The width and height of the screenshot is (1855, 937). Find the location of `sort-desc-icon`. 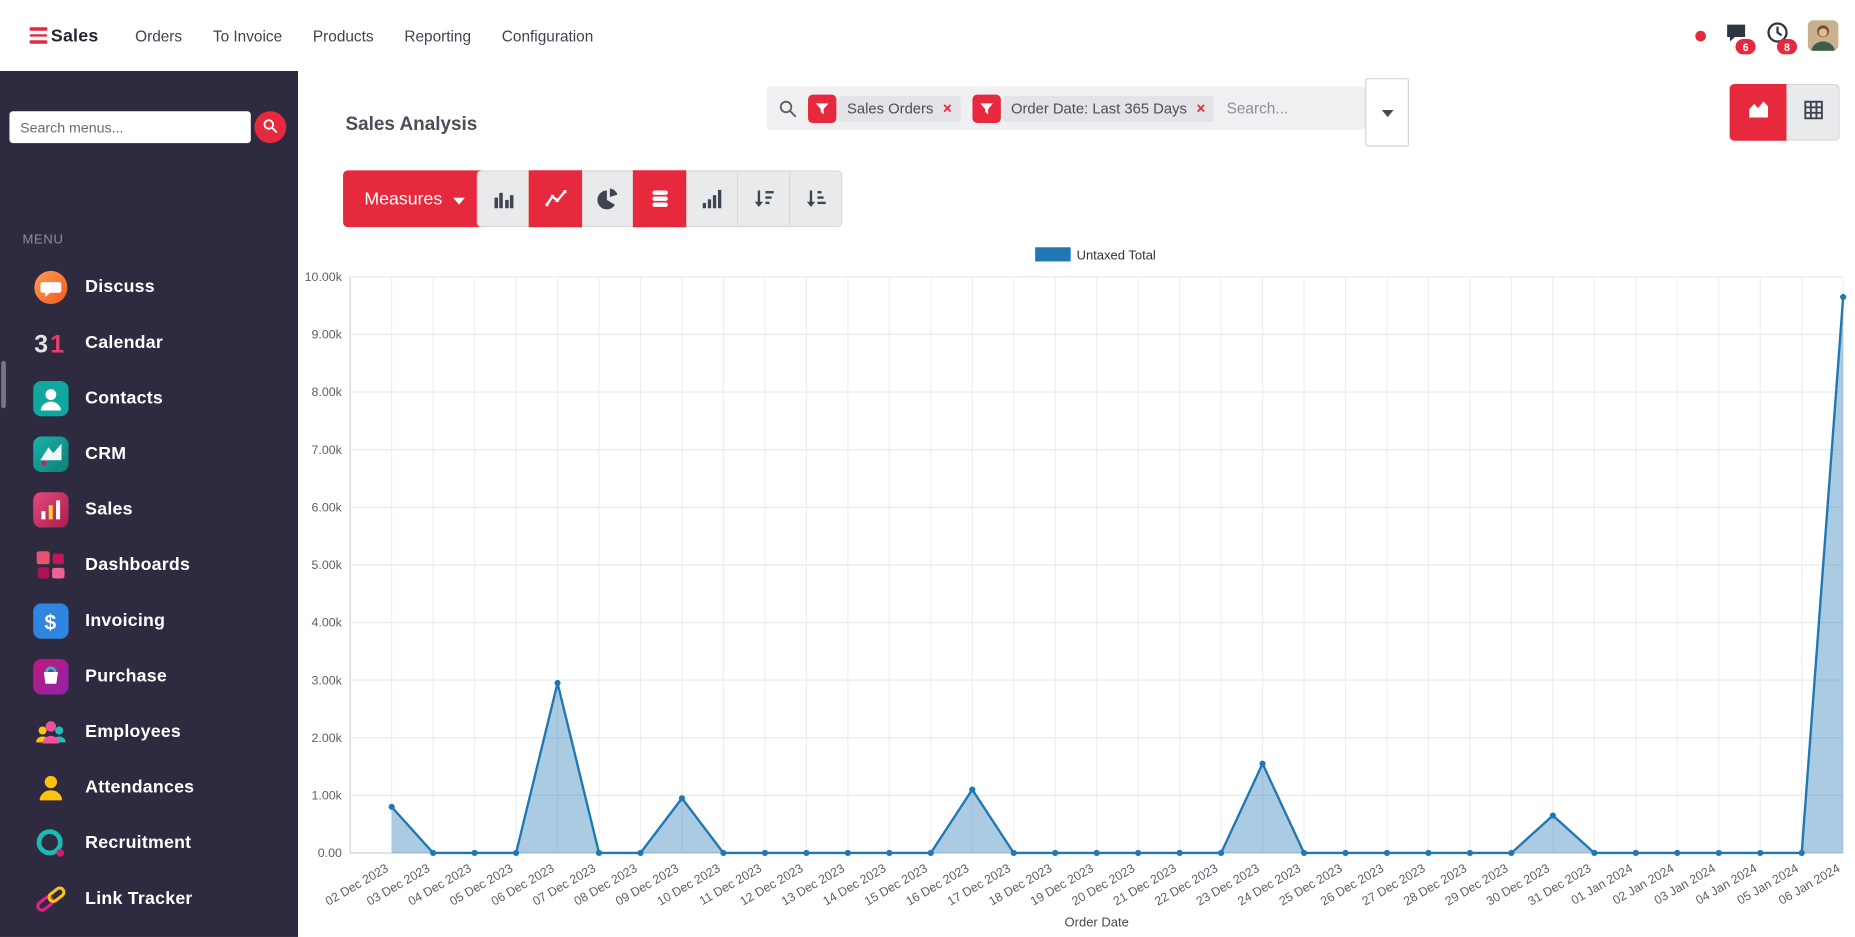

sort-desc-icon is located at coordinates (763, 198).